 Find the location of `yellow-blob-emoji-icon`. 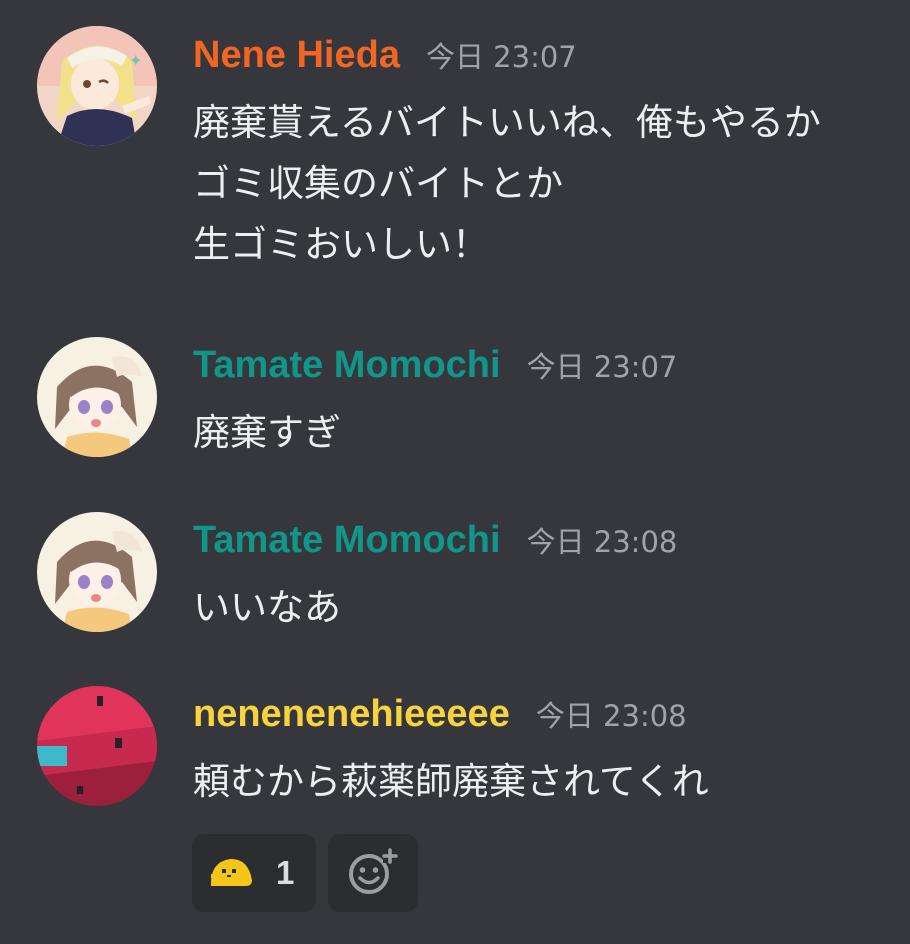

yellow-blob-emoji-icon is located at coordinates (231, 873).